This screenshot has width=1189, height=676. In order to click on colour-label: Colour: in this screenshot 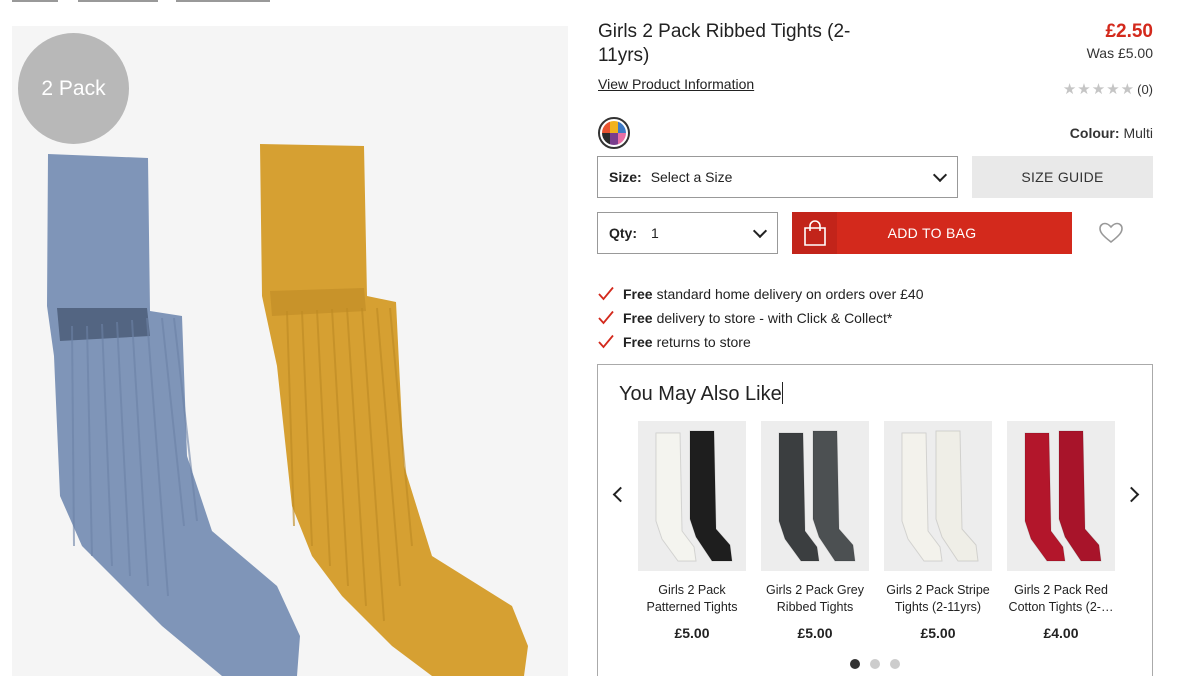, I will do `click(1094, 133)`.